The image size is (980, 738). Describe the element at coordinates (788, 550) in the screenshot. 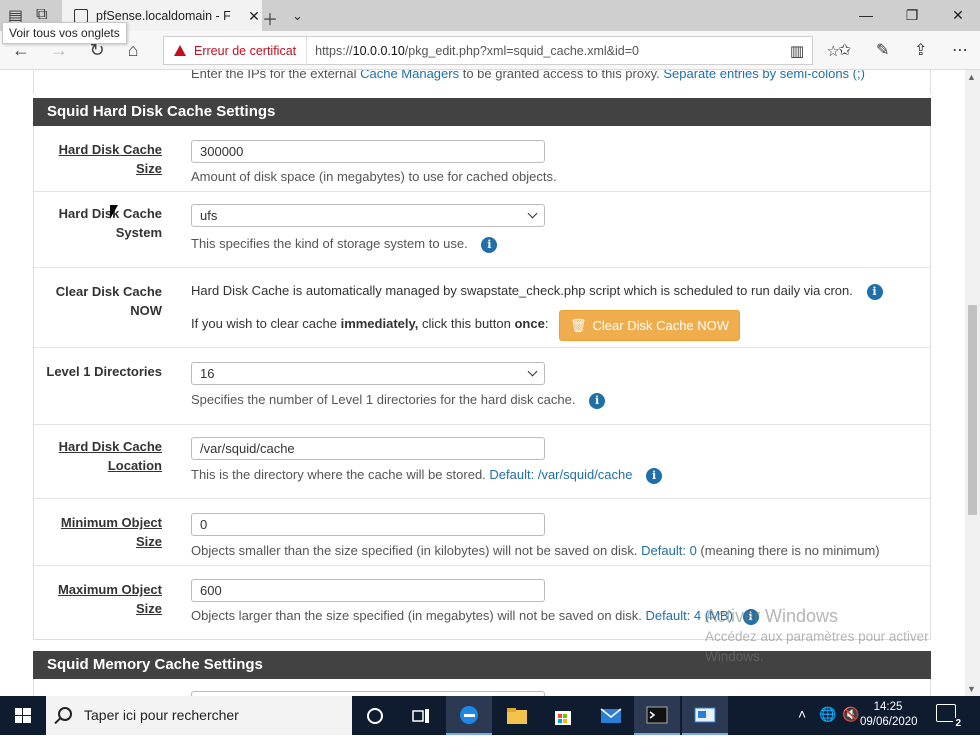

I see `help-text: (meaning there is no minimum)` at that location.